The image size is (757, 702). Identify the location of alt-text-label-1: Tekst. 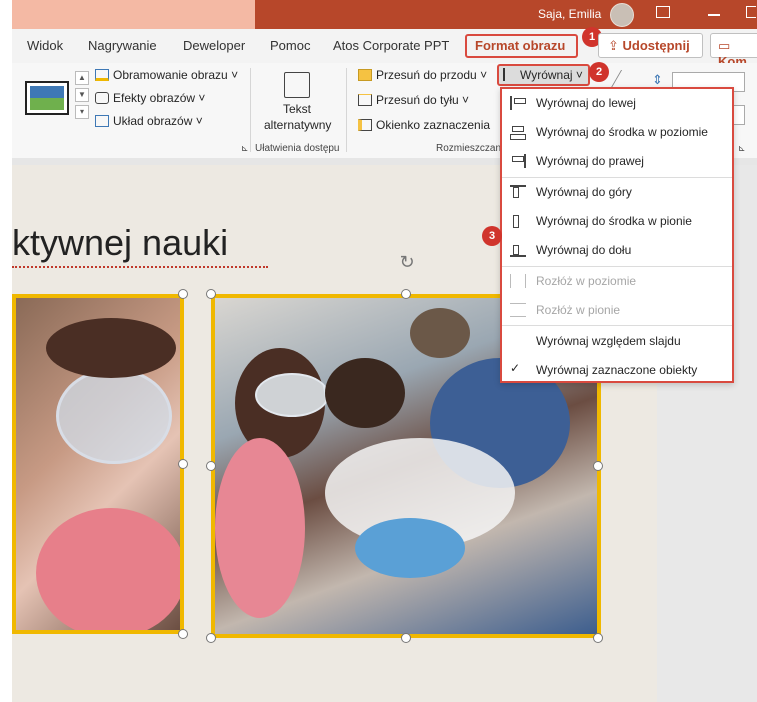
(297, 109).